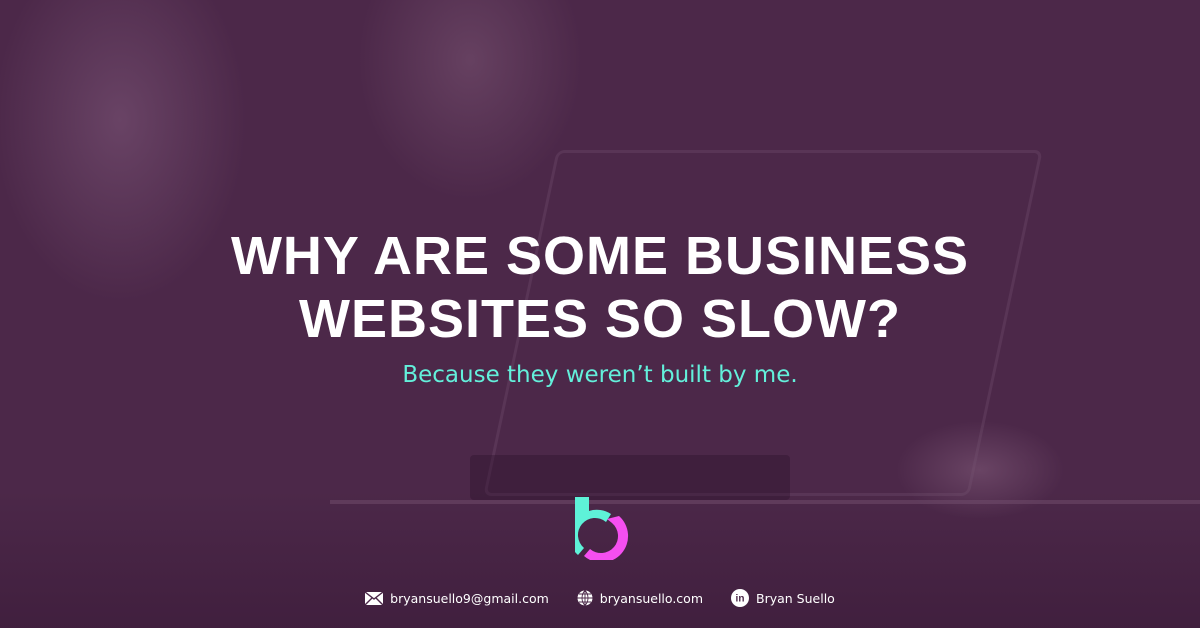 The image size is (1200, 628). I want to click on globe-icon, so click(585, 598).